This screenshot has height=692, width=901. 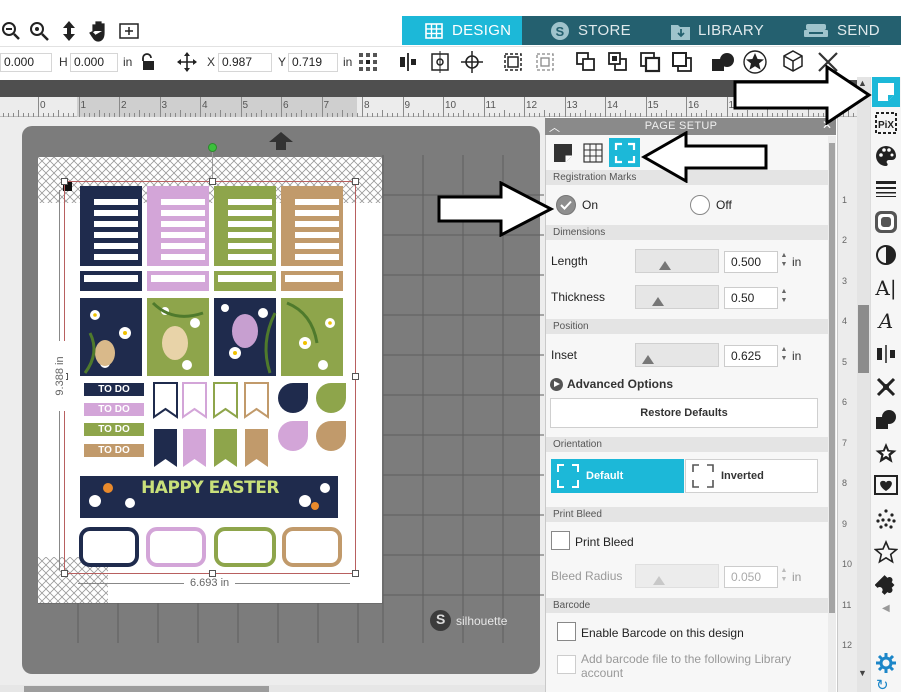 I want to click on bring-forward-icon, so click(x=586, y=62).